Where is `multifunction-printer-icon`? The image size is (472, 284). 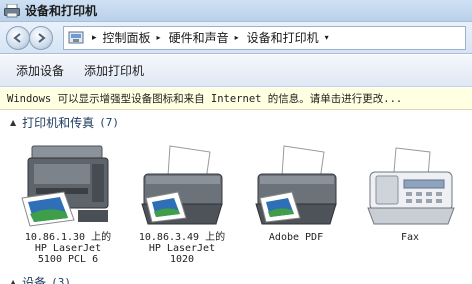
multifunction-printer-icon is located at coordinates (65, 186).